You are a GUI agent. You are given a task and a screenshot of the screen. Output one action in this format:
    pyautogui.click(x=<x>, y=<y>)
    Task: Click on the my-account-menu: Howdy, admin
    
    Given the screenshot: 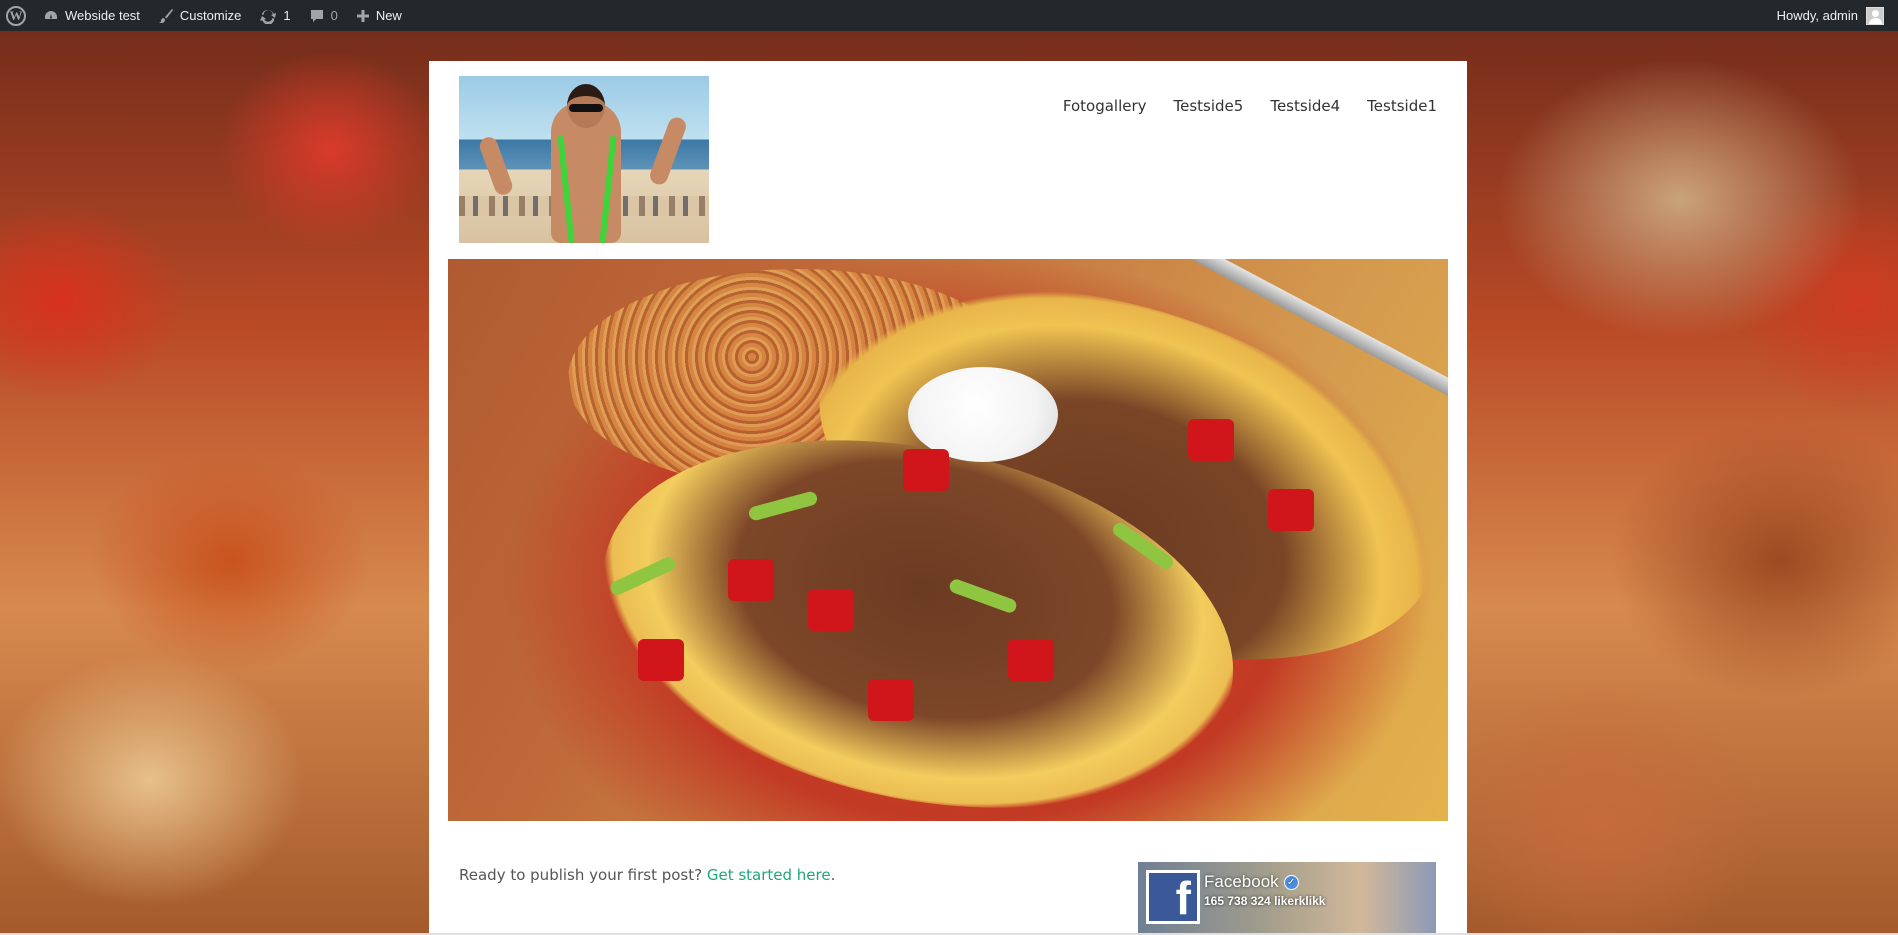 What is the action you would take?
    pyautogui.click(x=1830, y=15)
    